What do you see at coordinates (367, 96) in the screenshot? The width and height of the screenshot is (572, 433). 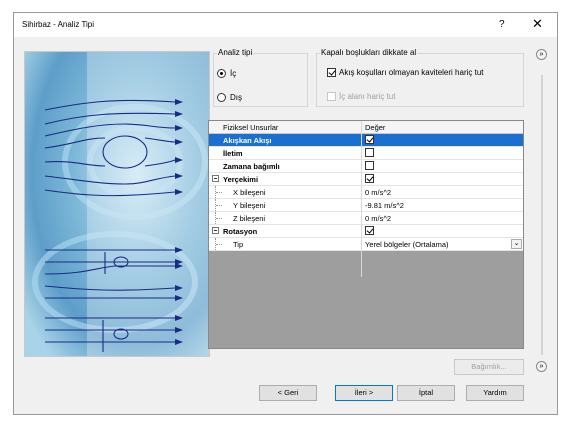 I see `exclude-internal-space-label: İç alanı hariç tut` at bounding box center [367, 96].